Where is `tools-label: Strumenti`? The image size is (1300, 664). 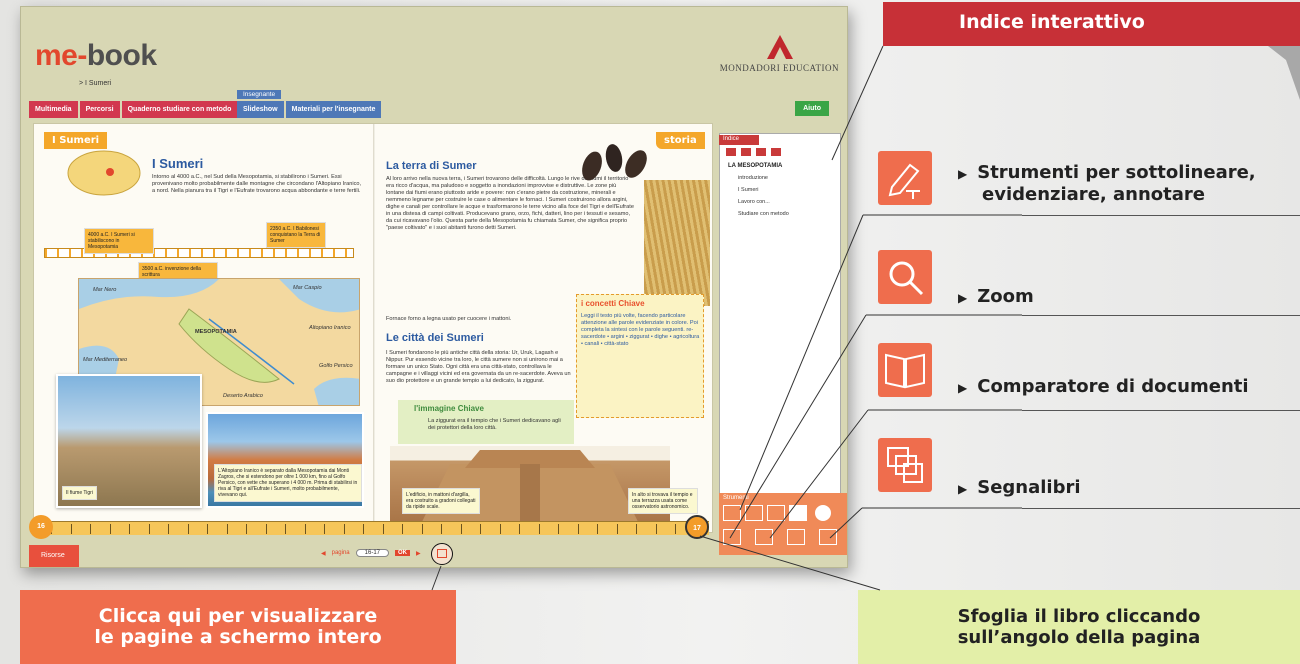 tools-label: Strumenti is located at coordinates (736, 498).